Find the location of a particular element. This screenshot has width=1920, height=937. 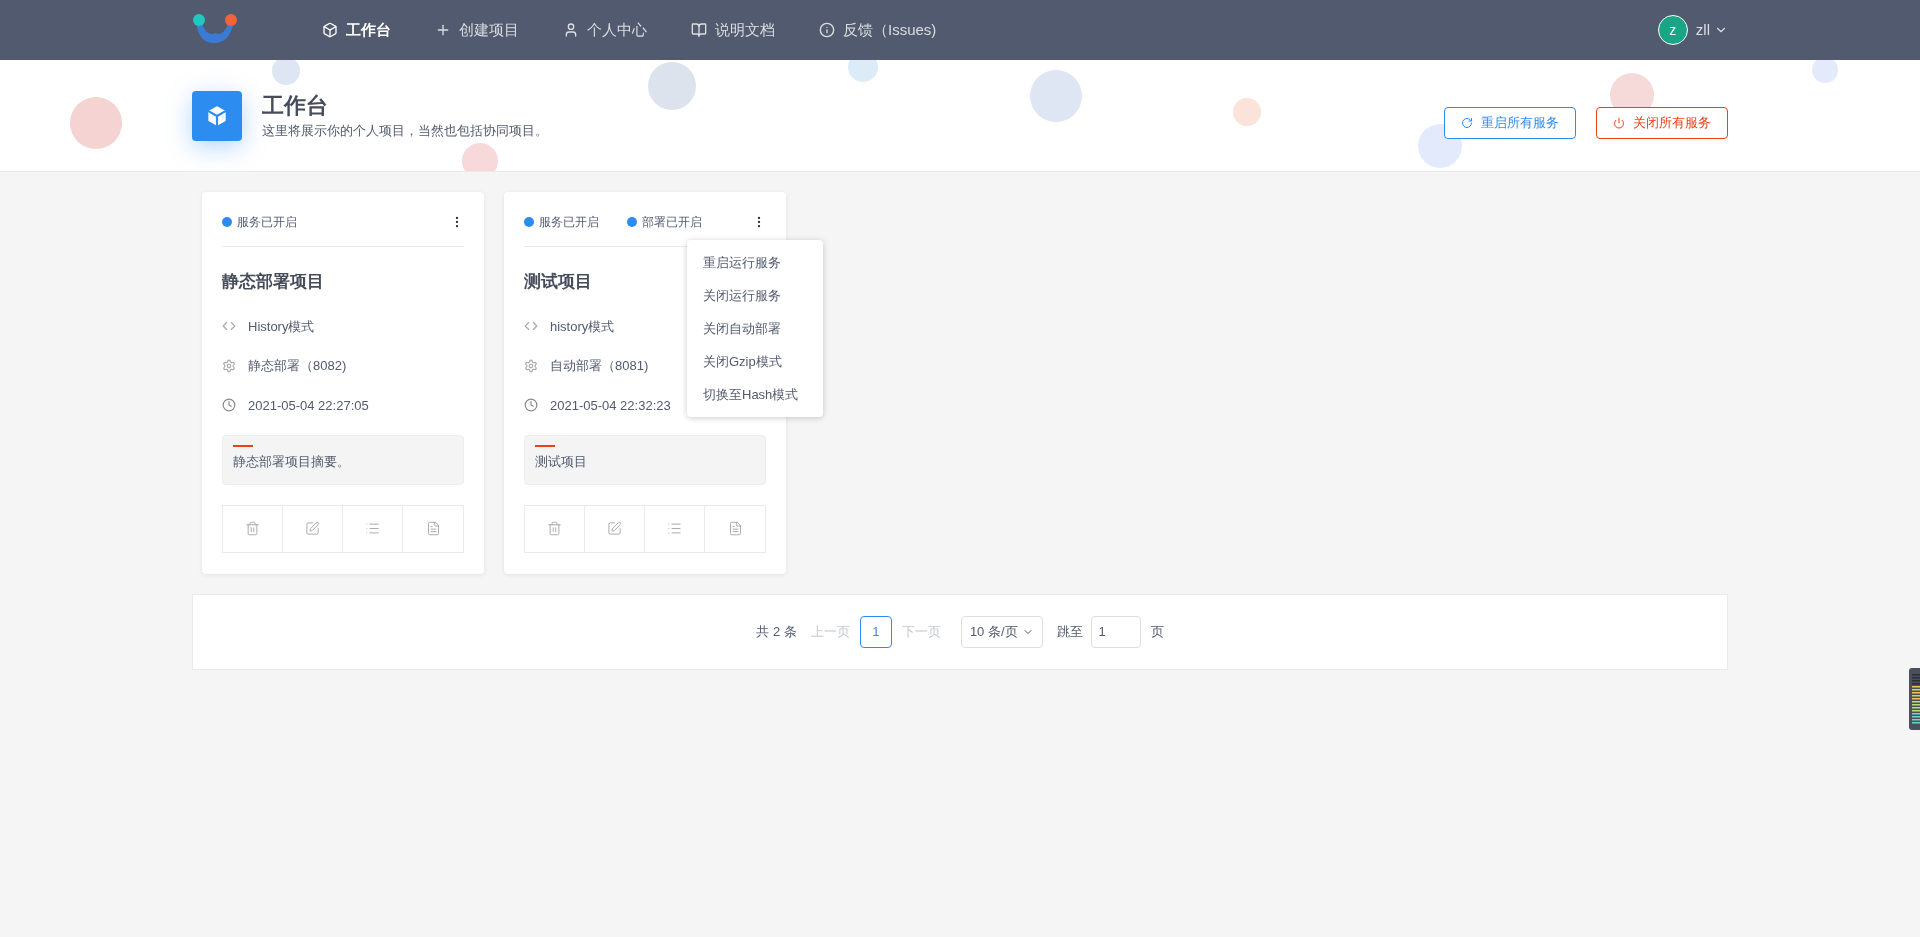

deploy-info: 静态部署（8082) is located at coordinates (297, 366).